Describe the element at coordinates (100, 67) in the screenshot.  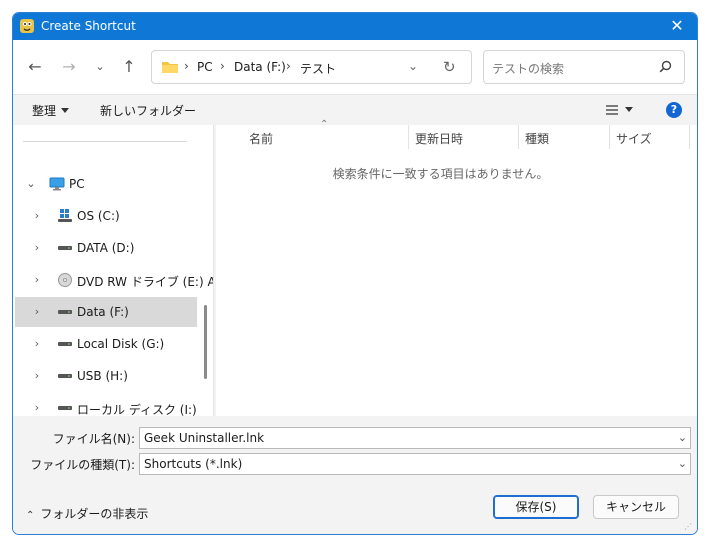
I see `recent-locations-button: ⌄` at that location.